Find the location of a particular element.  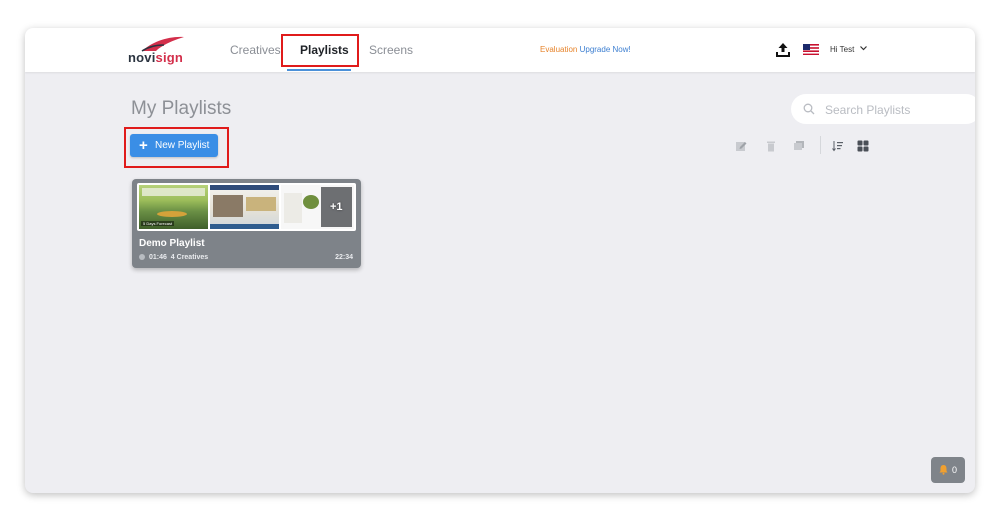

grid-view-icon is located at coordinates (863, 146).